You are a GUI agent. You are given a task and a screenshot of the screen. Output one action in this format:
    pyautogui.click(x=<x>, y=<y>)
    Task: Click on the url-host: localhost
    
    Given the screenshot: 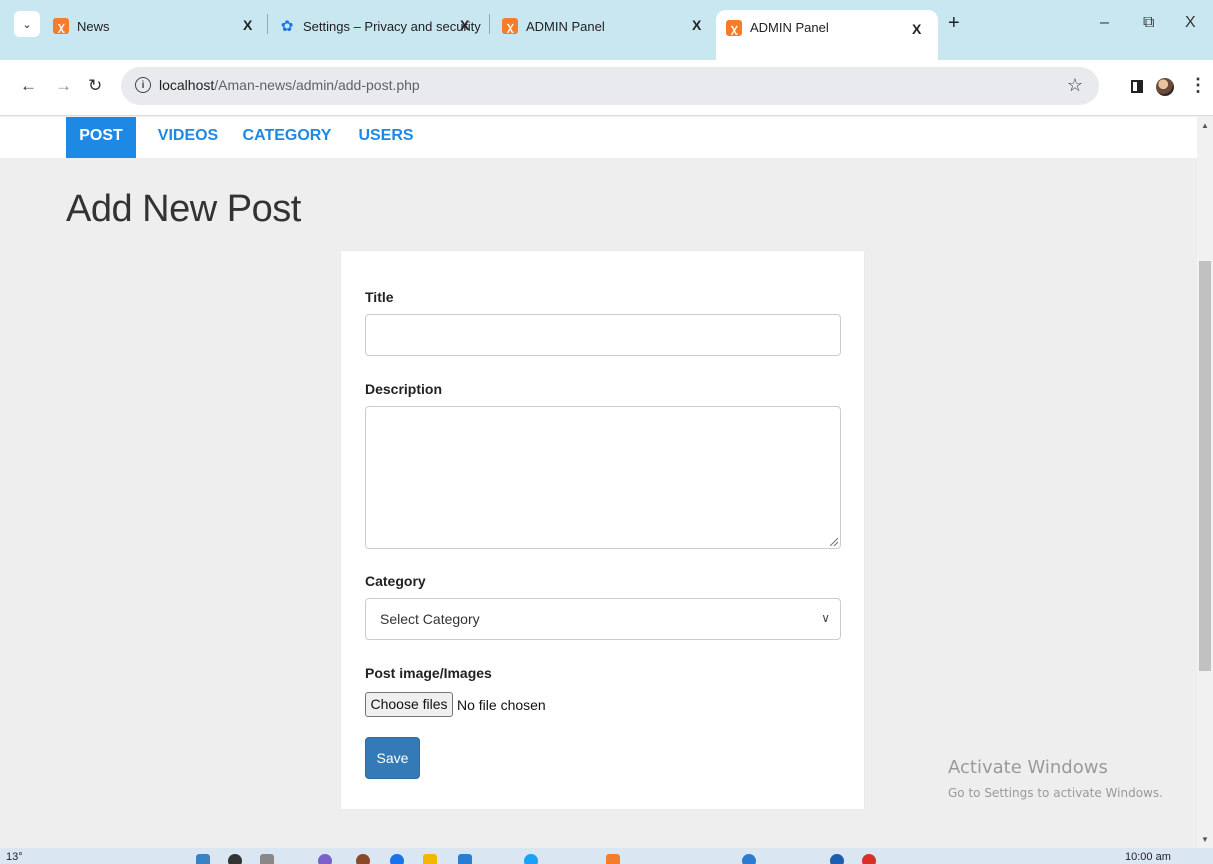 What is the action you would take?
    pyautogui.click(x=187, y=85)
    